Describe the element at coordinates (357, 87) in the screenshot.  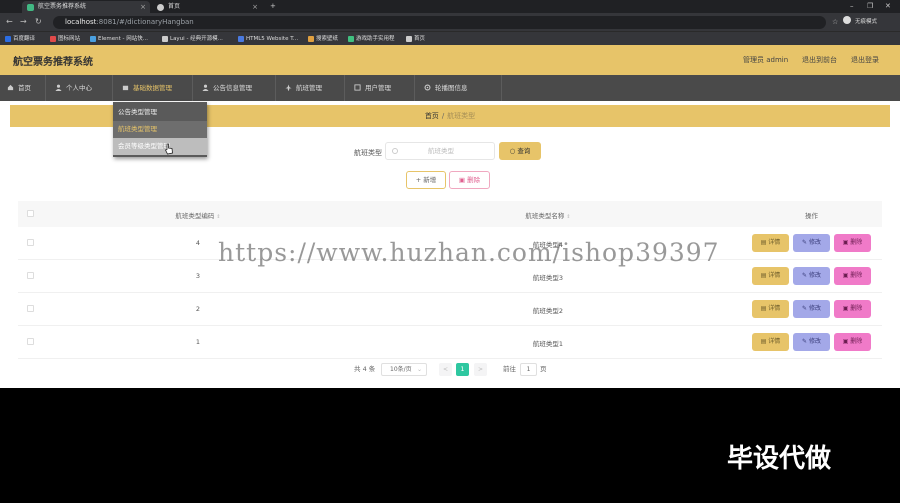
I see `users-icon` at that location.